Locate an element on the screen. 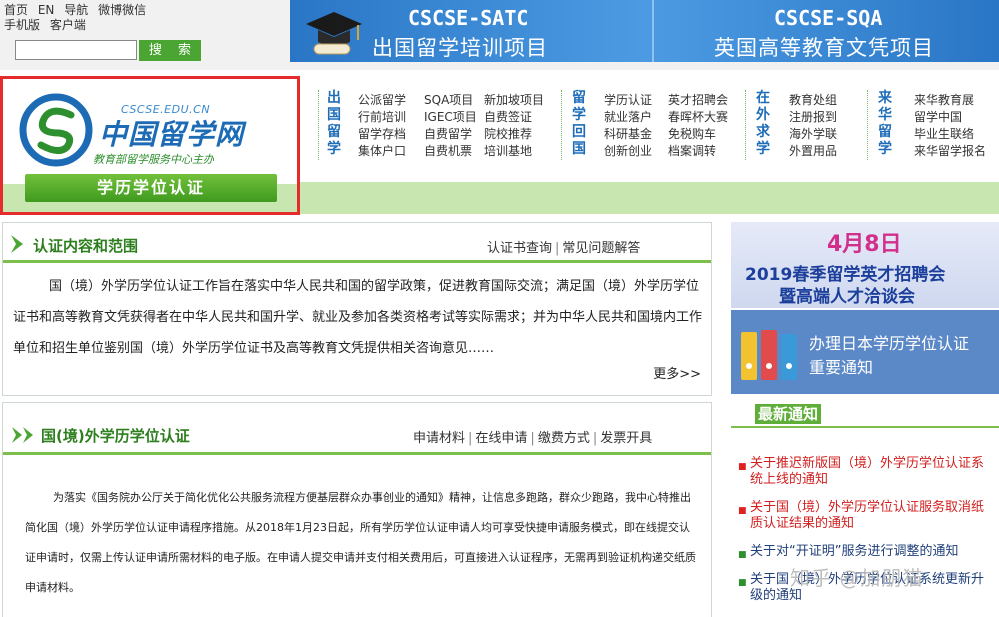 This screenshot has height=617, width=999. nav-link: 新加坡项目 is located at coordinates (514, 100).